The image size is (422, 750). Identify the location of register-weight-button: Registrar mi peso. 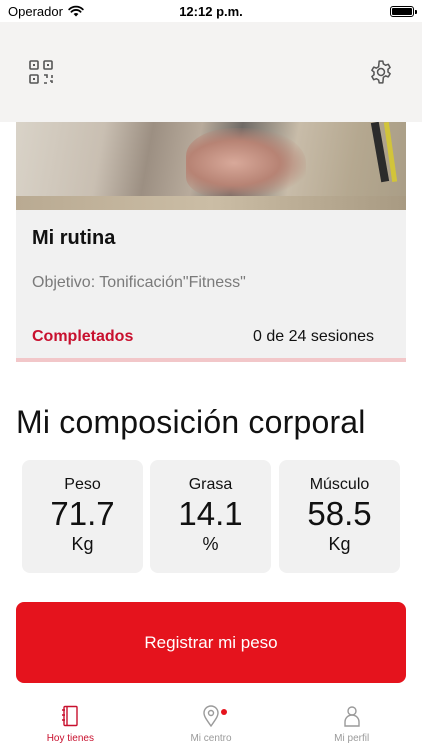
(211, 642).